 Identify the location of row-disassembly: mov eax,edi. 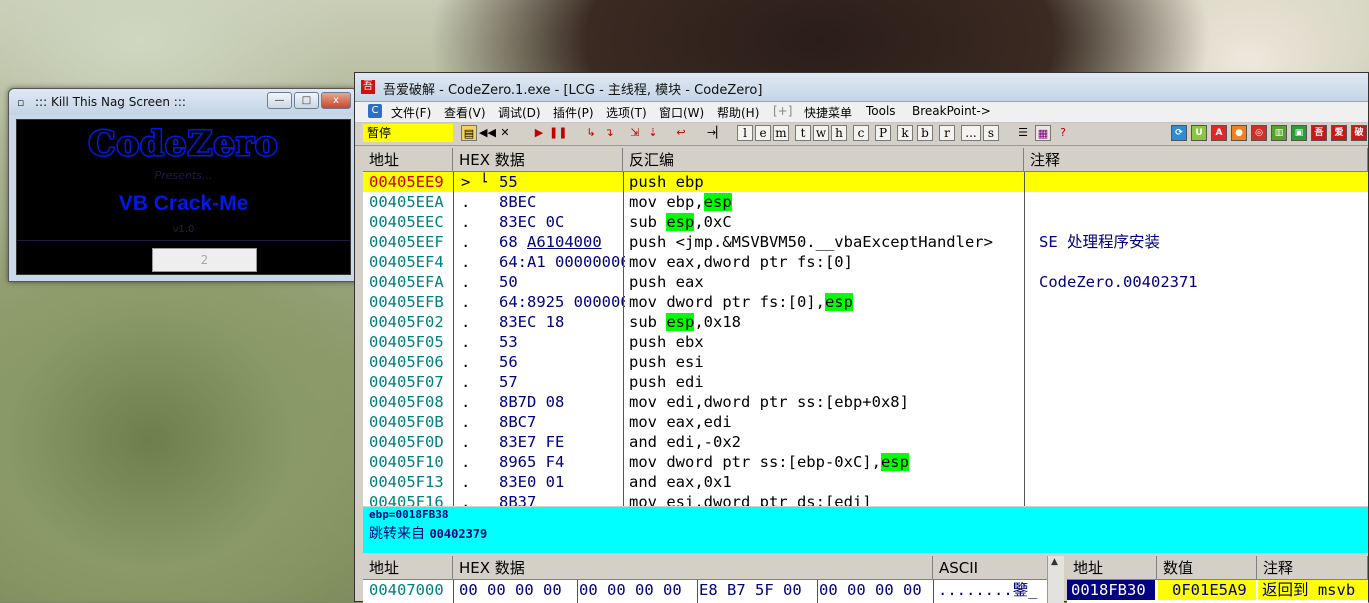
(826, 422).